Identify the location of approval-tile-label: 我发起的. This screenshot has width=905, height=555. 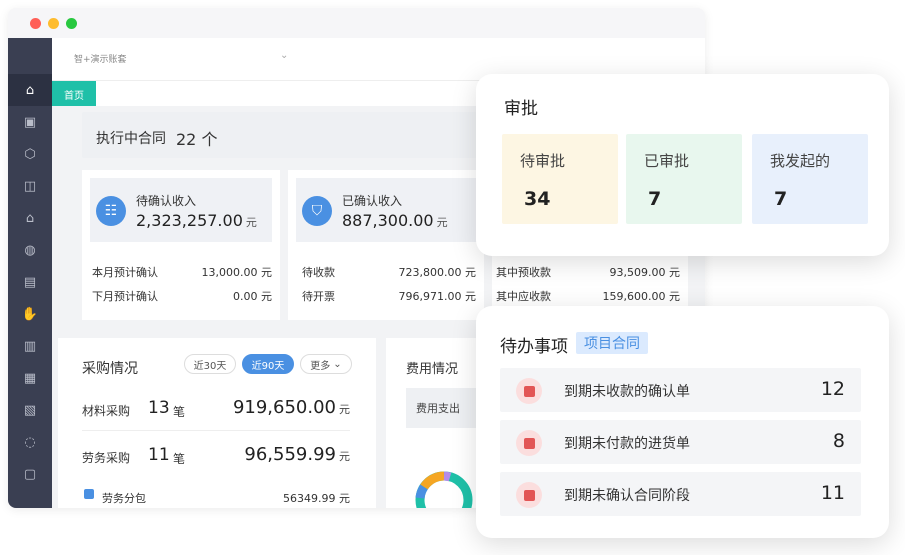
(800, 161).